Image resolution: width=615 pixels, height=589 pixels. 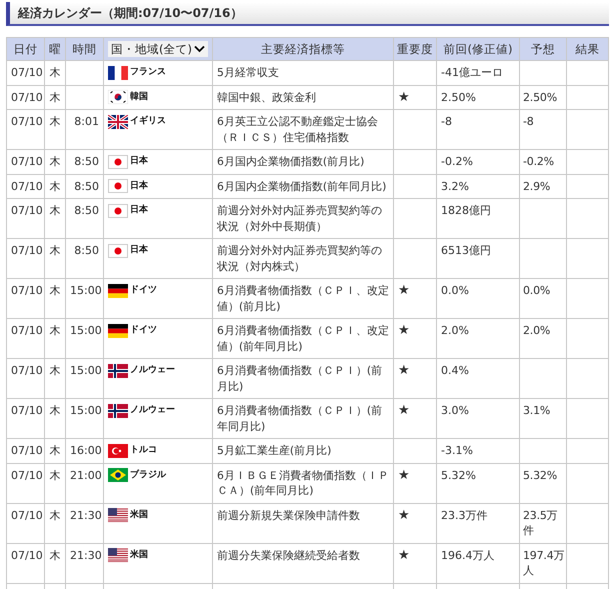 What do you see at coordinates (303, 378) in the screenshot?
I see `indicator-cell: 6月消費者物価指数（ＣＰＩ）(前月比)` at bounding box center [303, 378].